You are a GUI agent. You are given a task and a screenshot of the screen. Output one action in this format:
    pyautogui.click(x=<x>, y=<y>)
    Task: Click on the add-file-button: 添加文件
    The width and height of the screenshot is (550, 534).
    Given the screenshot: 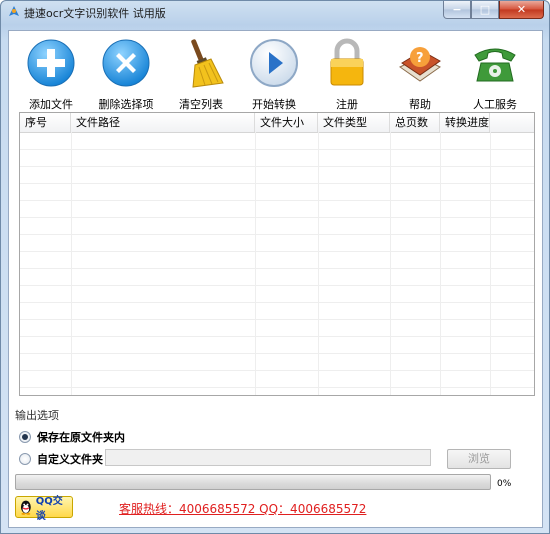 What is the action you would take?
    pyautogui.click(x=51, y=74)
    